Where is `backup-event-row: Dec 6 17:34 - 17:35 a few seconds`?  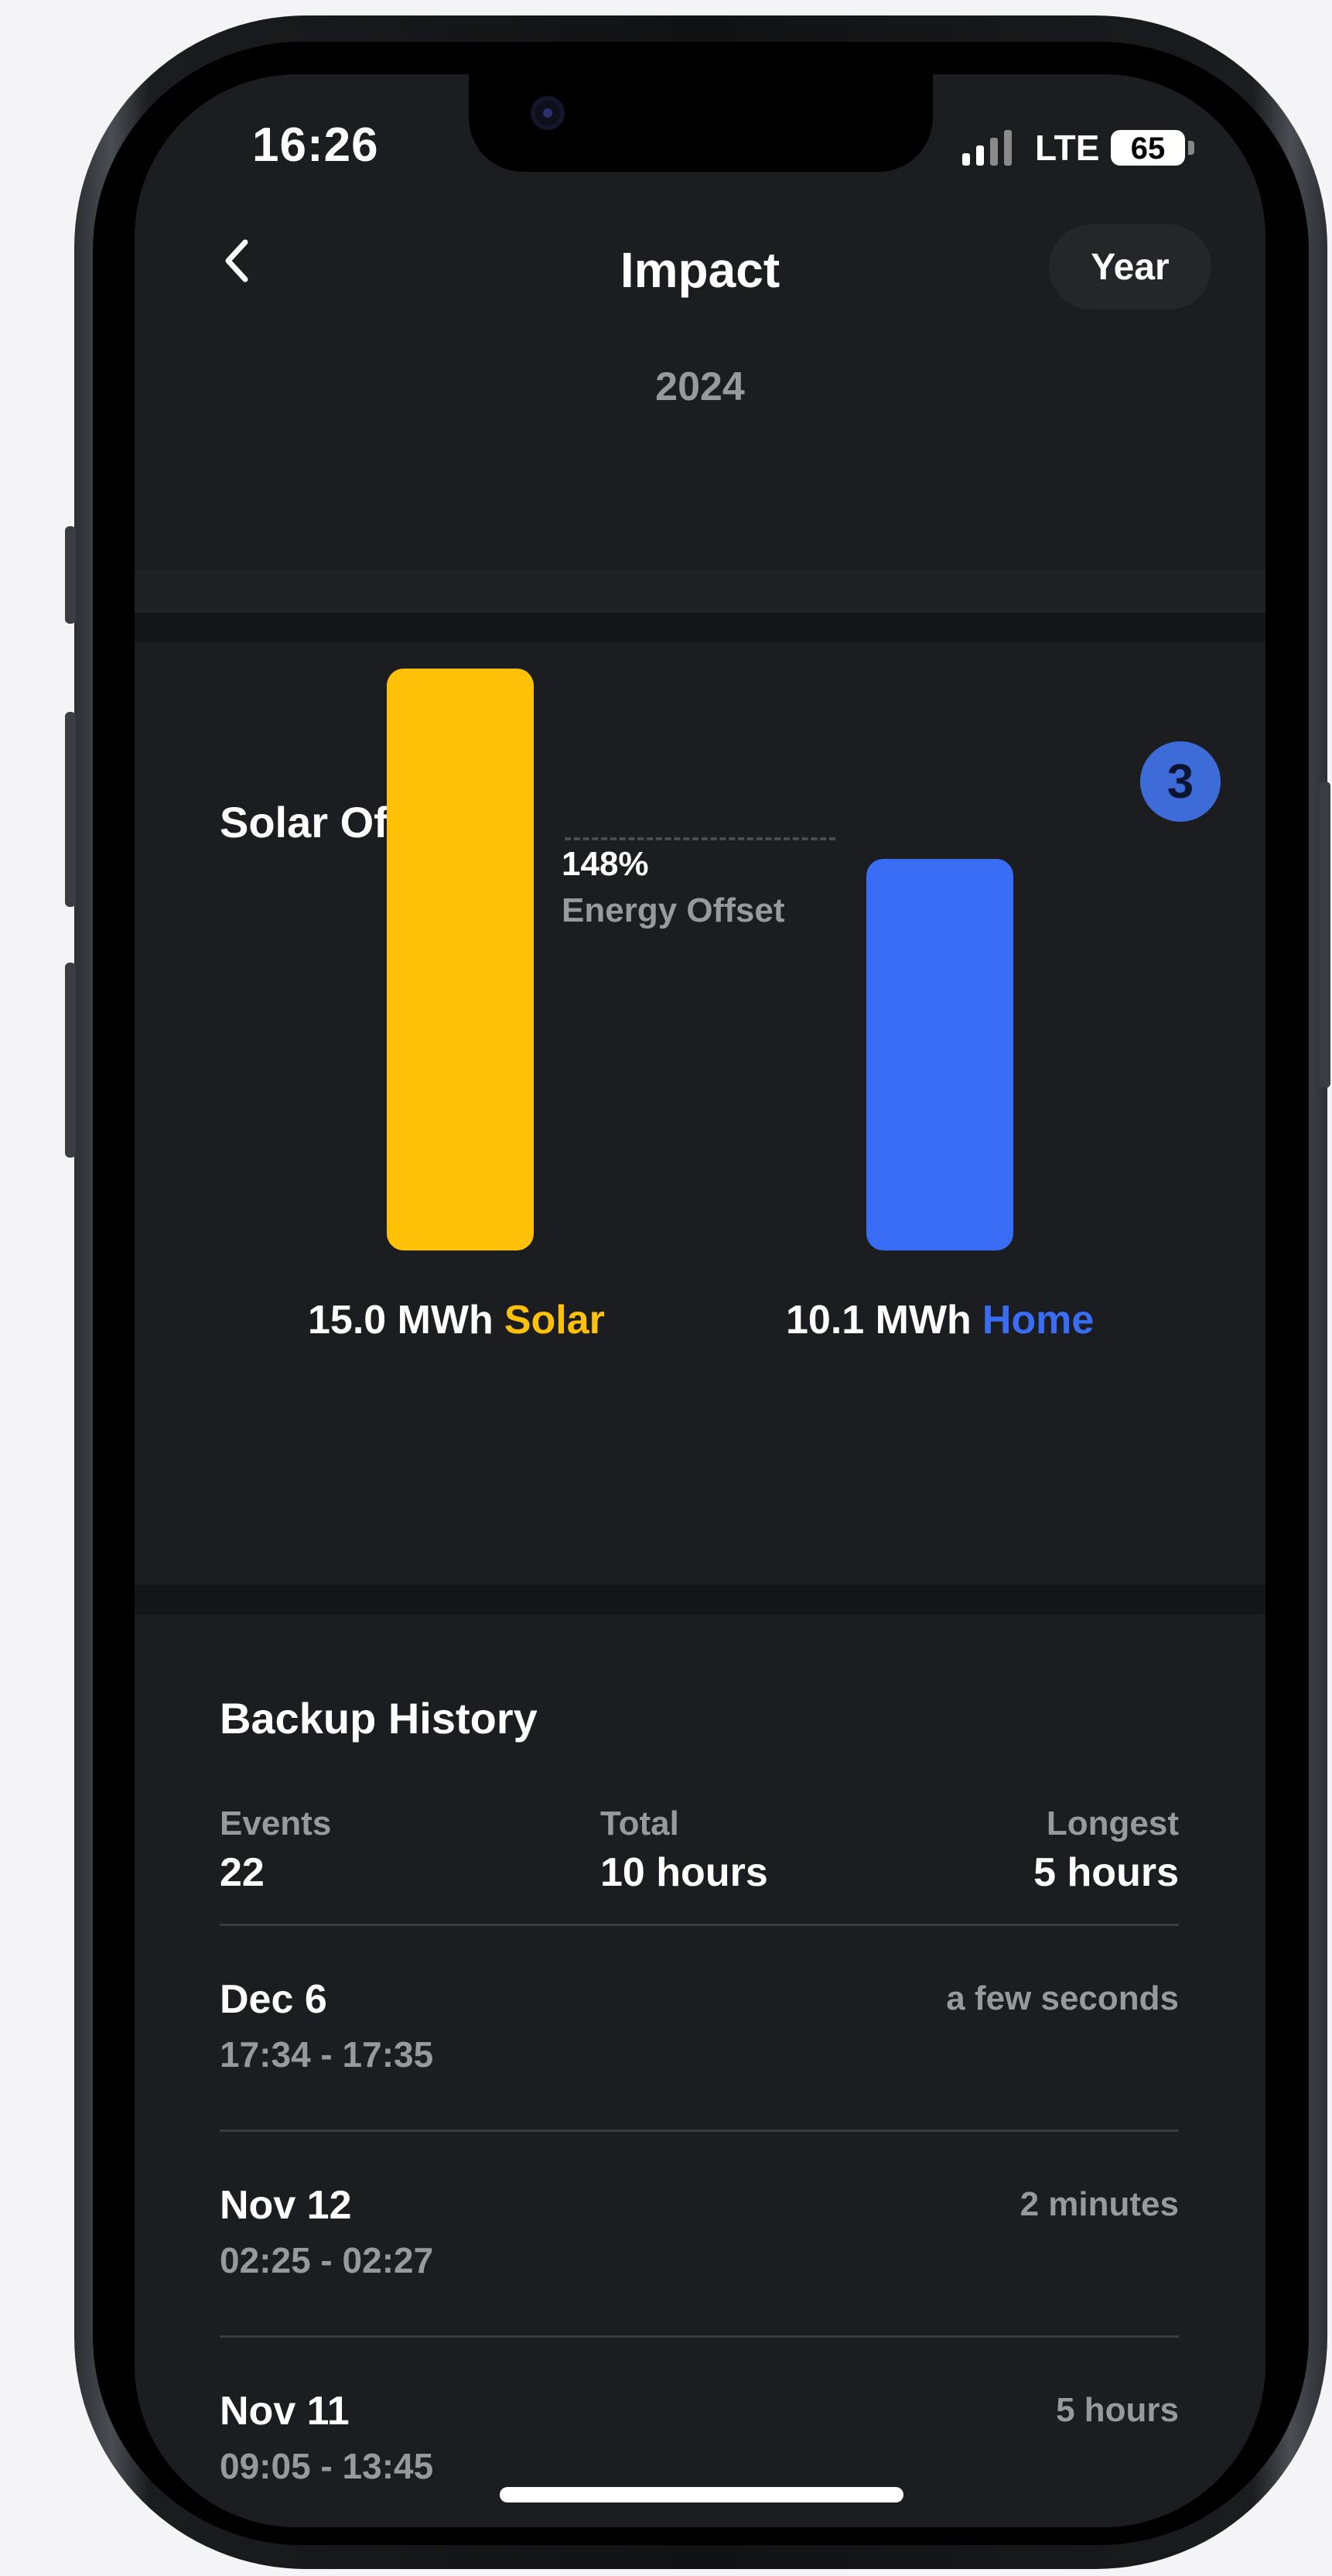
backup-event-row: Dec 6 17:34 - 17:35 a few seconds is located at coordinates (699, 2054).